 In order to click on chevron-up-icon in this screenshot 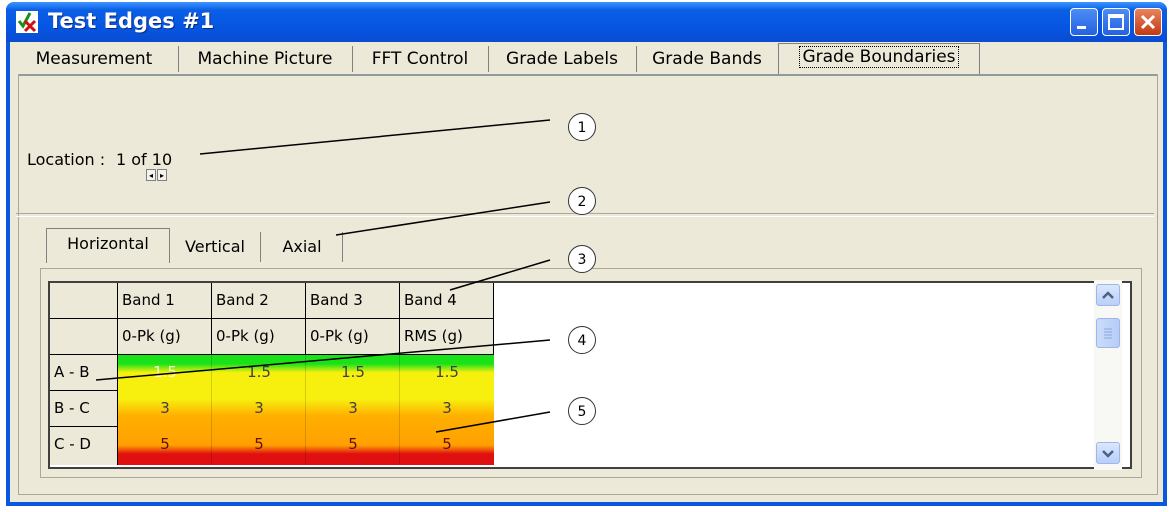, I will do `click(1108, 295)`.